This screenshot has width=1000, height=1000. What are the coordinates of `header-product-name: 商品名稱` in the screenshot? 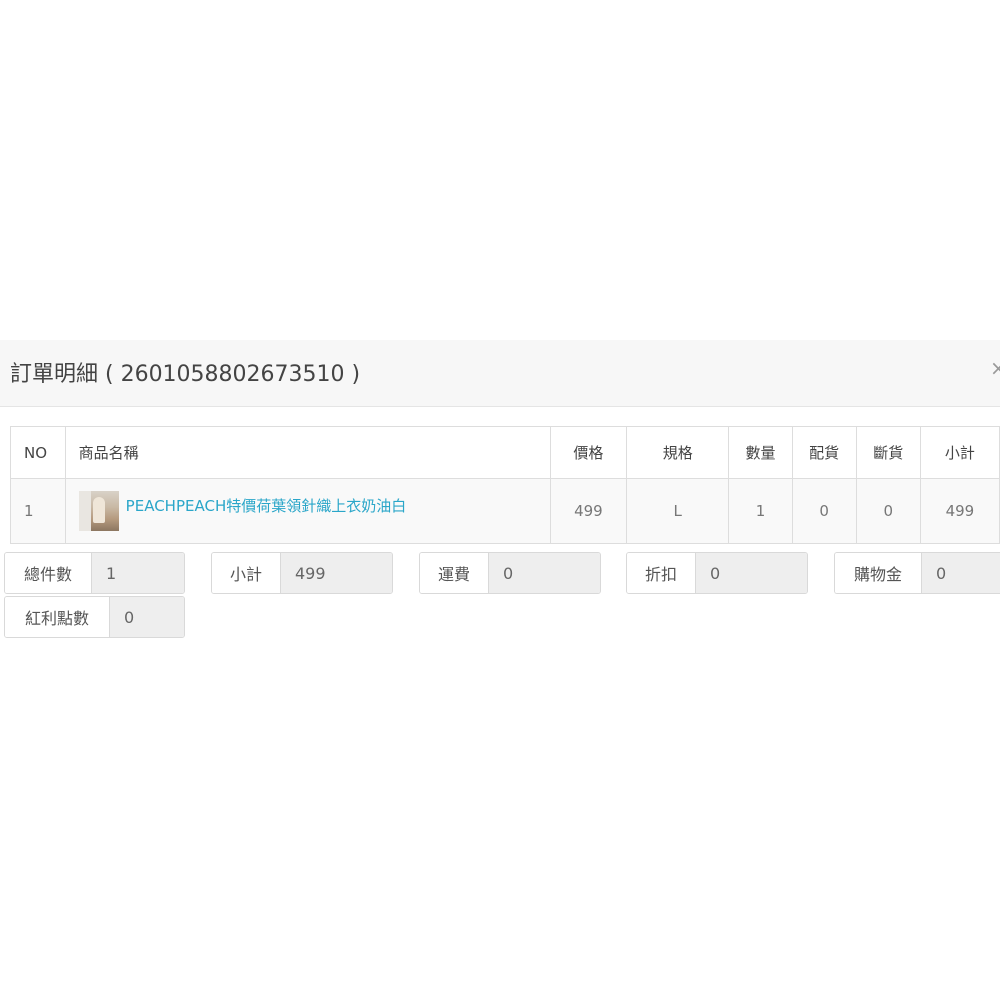 It's located at (307, 452).